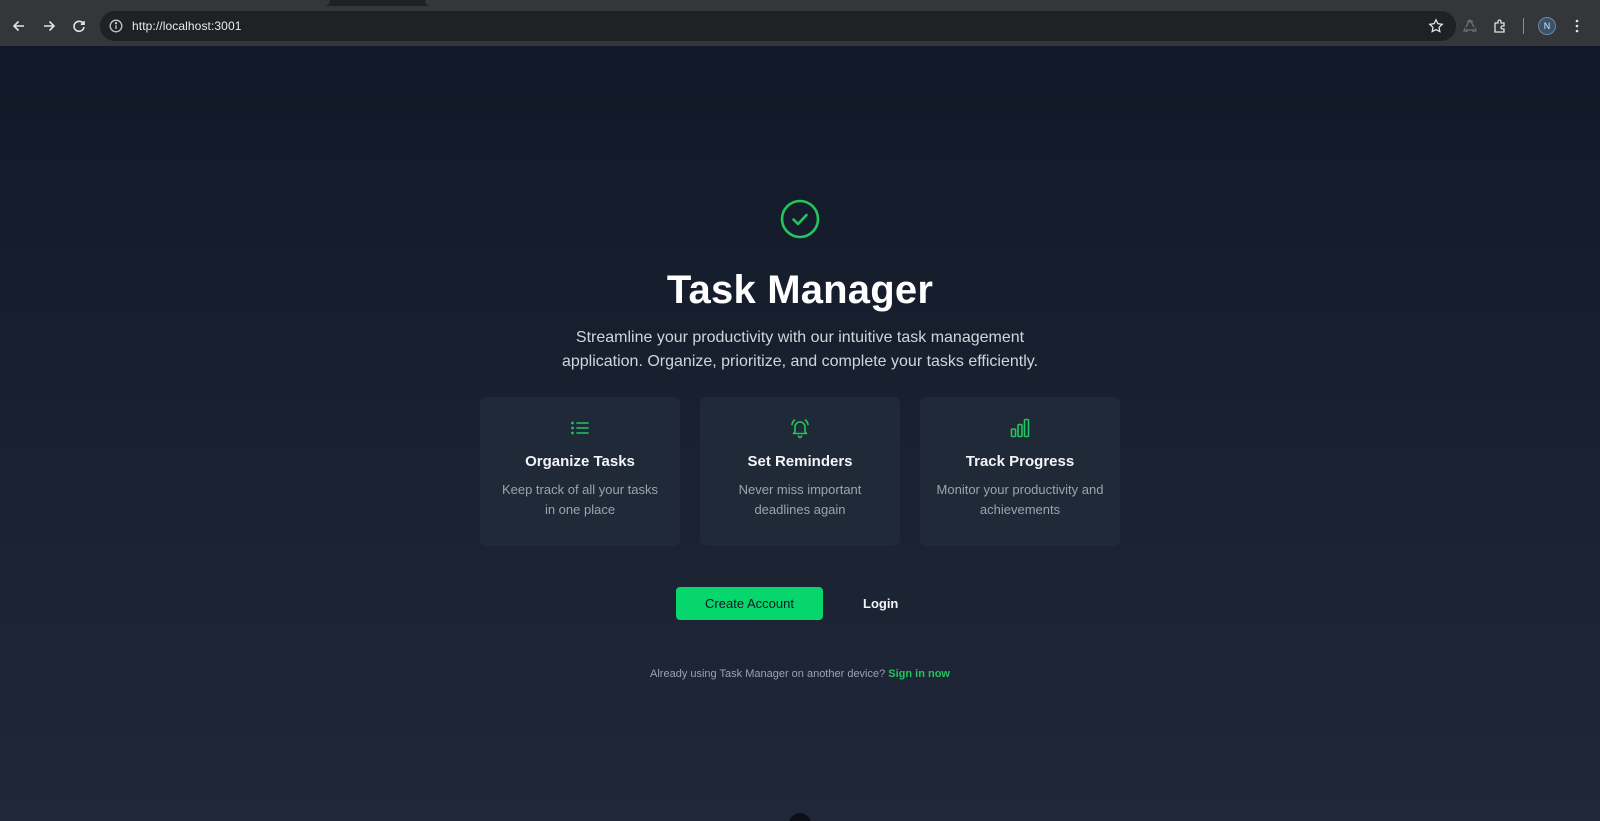  What do you see at coordinates (1470, 26) in the screenshot?
I see `recycle-icon` at bounding box center [1470, 26].